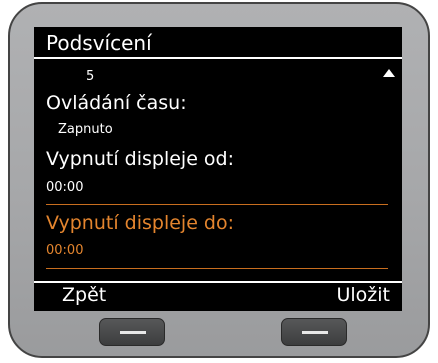 The width and height of the screenshot is (438, 363). I want to click on left-hardware-key, so click(132, 332).